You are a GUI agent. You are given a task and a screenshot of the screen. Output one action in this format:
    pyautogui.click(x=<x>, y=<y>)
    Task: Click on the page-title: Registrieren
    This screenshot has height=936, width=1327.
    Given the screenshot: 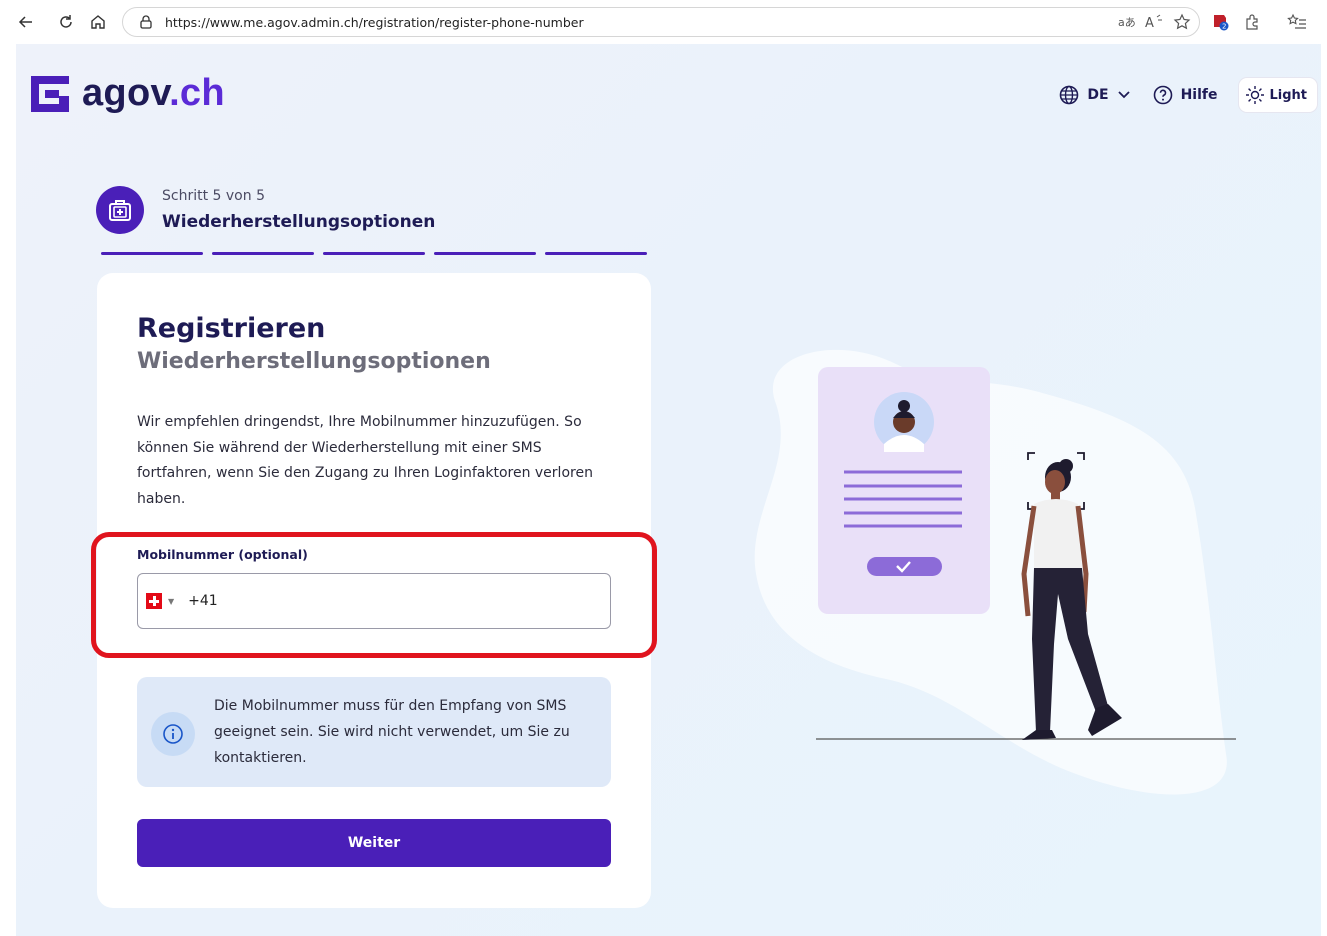 What is the action you would take?
    pyautogui.click(x=231, y=328)
    